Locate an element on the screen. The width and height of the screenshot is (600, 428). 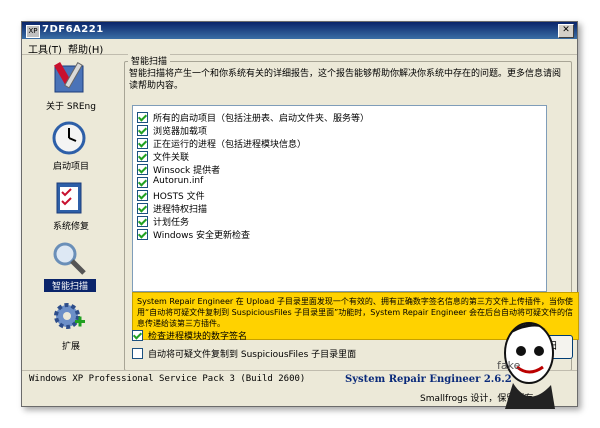
list-item: 文件关联 is located at coordinates (337, 156).